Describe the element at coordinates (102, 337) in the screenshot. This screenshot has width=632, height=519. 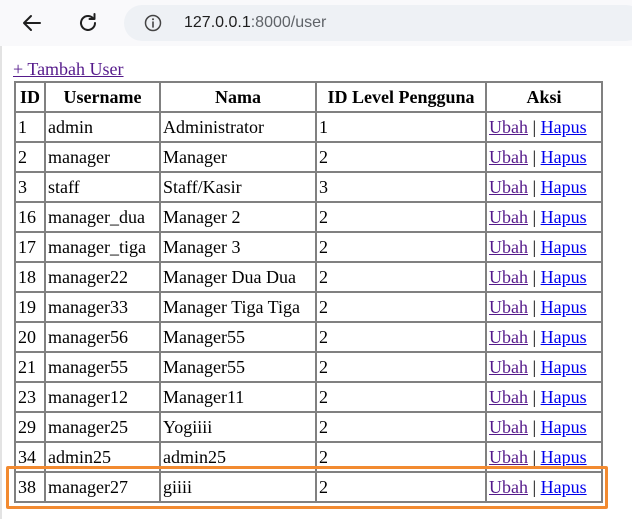
I see `cell-username: manager56` at that location.